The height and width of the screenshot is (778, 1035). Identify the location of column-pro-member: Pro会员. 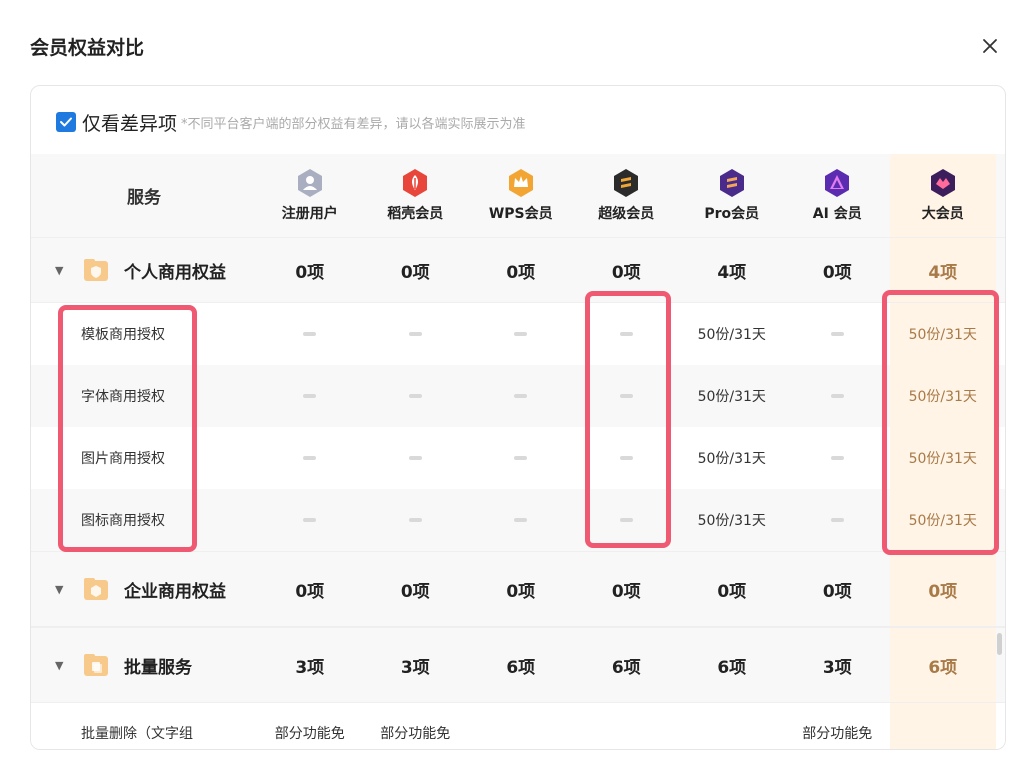
(732, 195).